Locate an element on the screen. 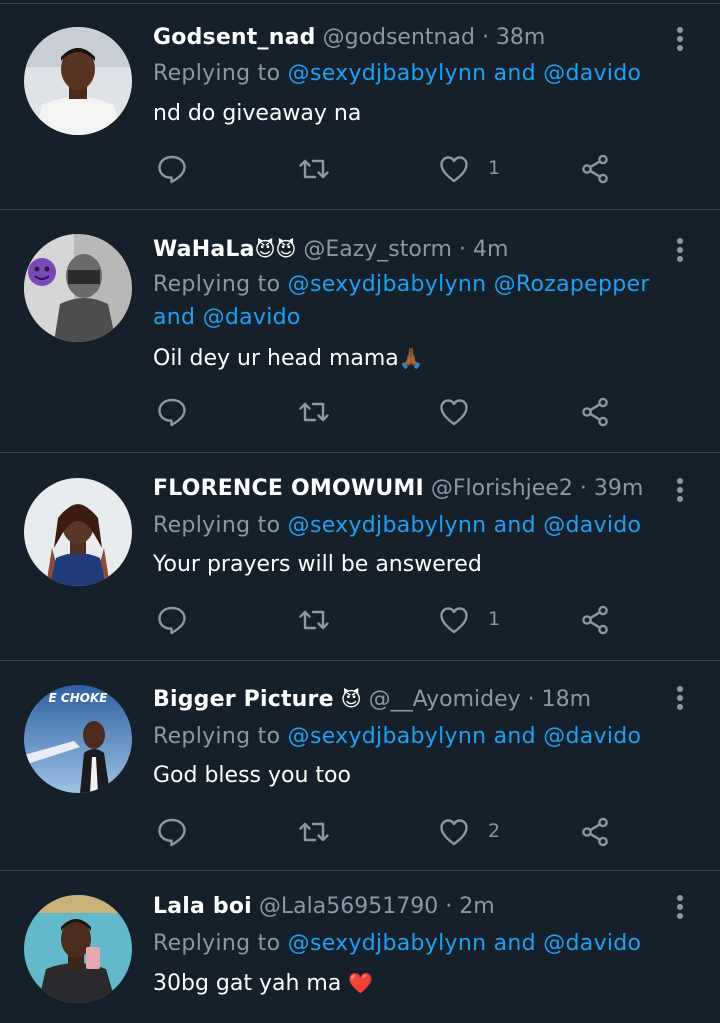 The height and width of the screenshot is (1023, 720). user-handle: @Eazy_storm is located at coordinates (377, 249).